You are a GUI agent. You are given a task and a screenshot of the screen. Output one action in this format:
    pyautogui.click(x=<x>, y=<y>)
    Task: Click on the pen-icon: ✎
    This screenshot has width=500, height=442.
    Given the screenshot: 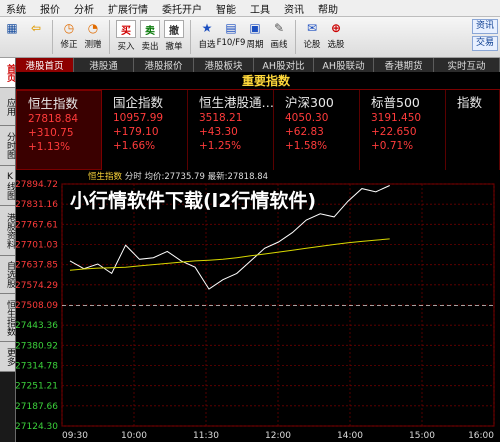 What is the action you would take?
    pyautogui.click(x=279, y=28)
    